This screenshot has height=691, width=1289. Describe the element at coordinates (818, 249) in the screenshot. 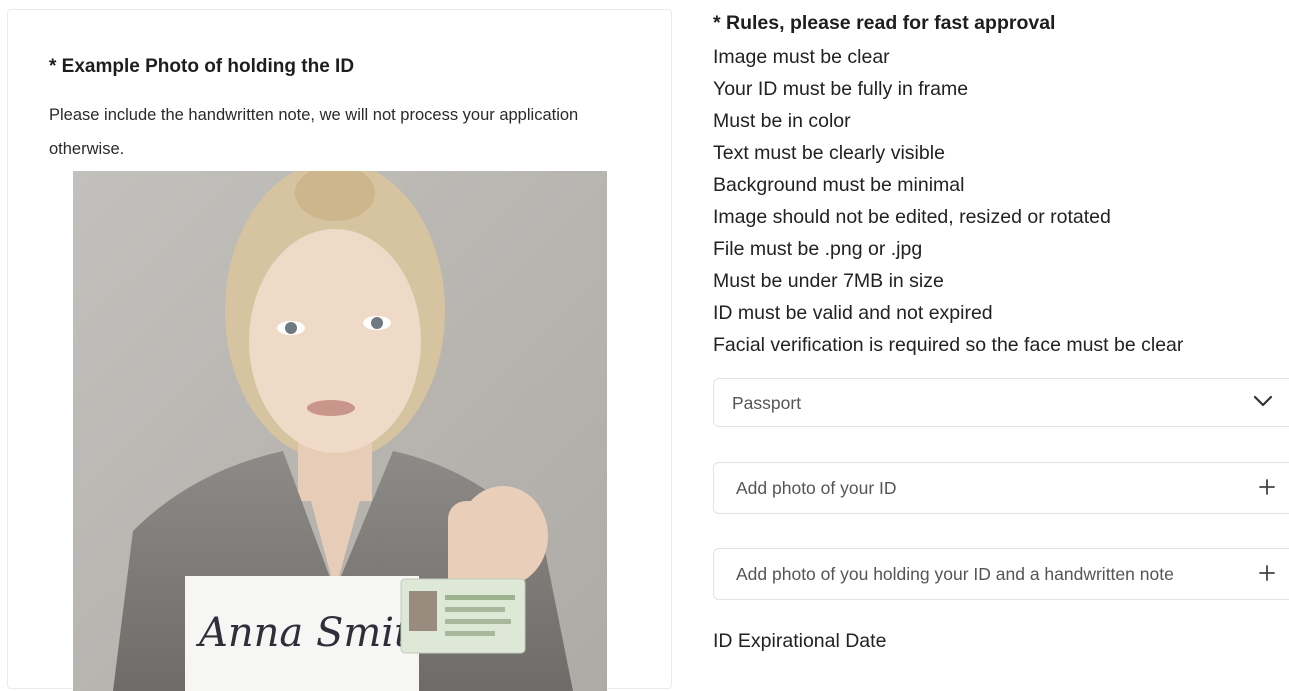

I see `rule-item: File must be .png or .jpg` at that location.